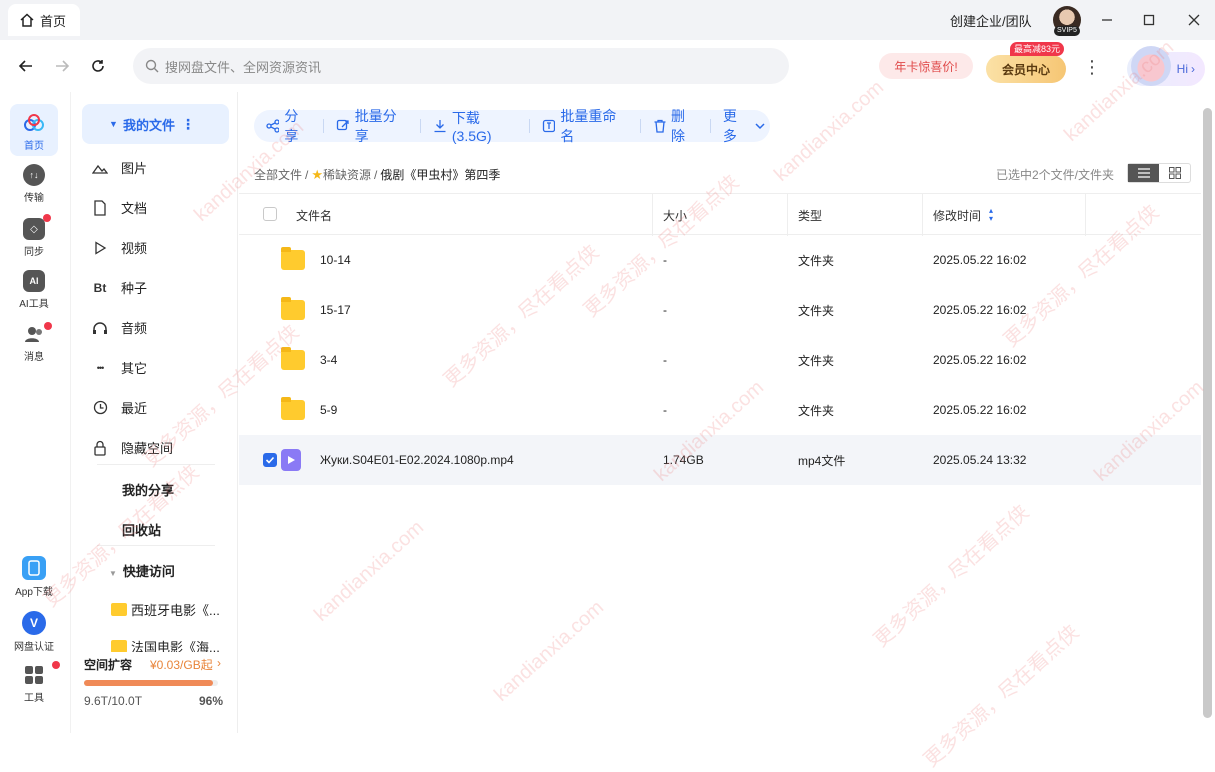 The width and height of the screenshot is (1215, 772). I want to click on row-file-name: 5-9, so click(328, 410).